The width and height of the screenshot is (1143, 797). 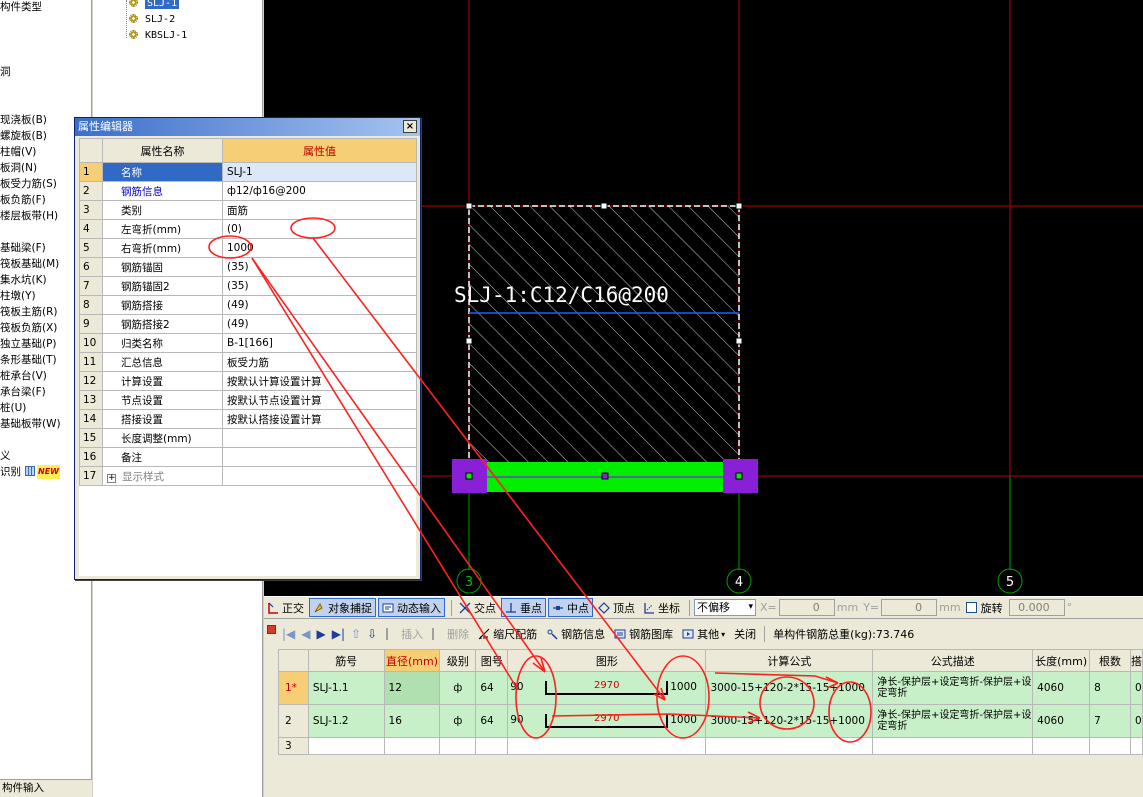 What do you see at coordinates (319, 229) in the screenshot?
I see `property-value-input: (0)` at bounding box center [319, 229].